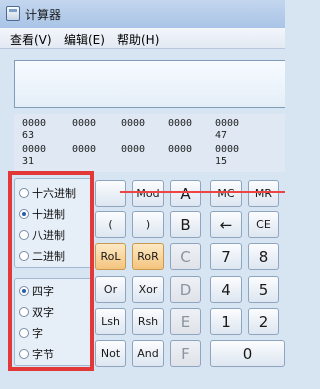 Image resolution: width=320 pixels, height=389 pixels. What do you see at coordinates (142, 14) in the screenshot?
I see `title-bar: 计算器` at bounding box center [142, 14].